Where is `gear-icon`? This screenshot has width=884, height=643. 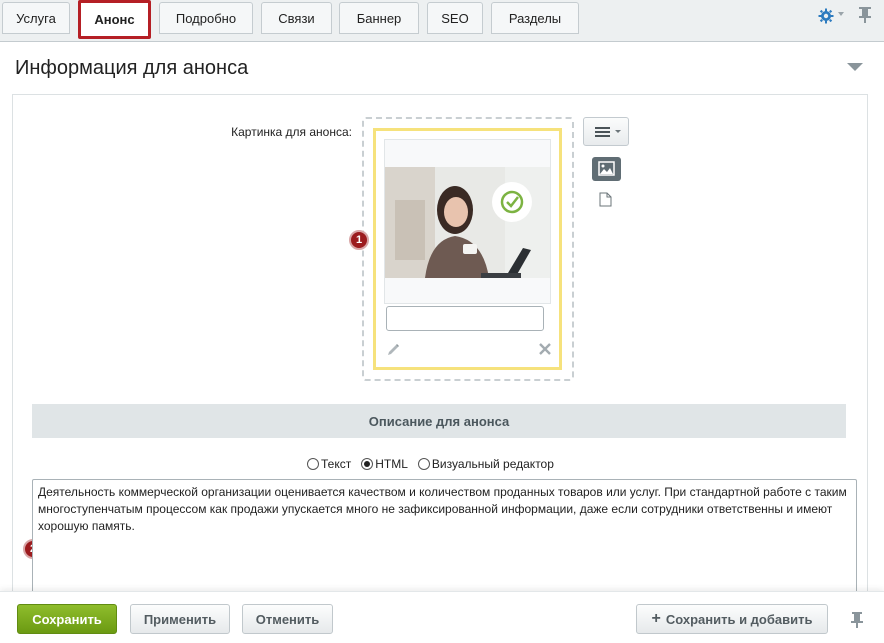
gear-icon is located at coordinates (826, 16).